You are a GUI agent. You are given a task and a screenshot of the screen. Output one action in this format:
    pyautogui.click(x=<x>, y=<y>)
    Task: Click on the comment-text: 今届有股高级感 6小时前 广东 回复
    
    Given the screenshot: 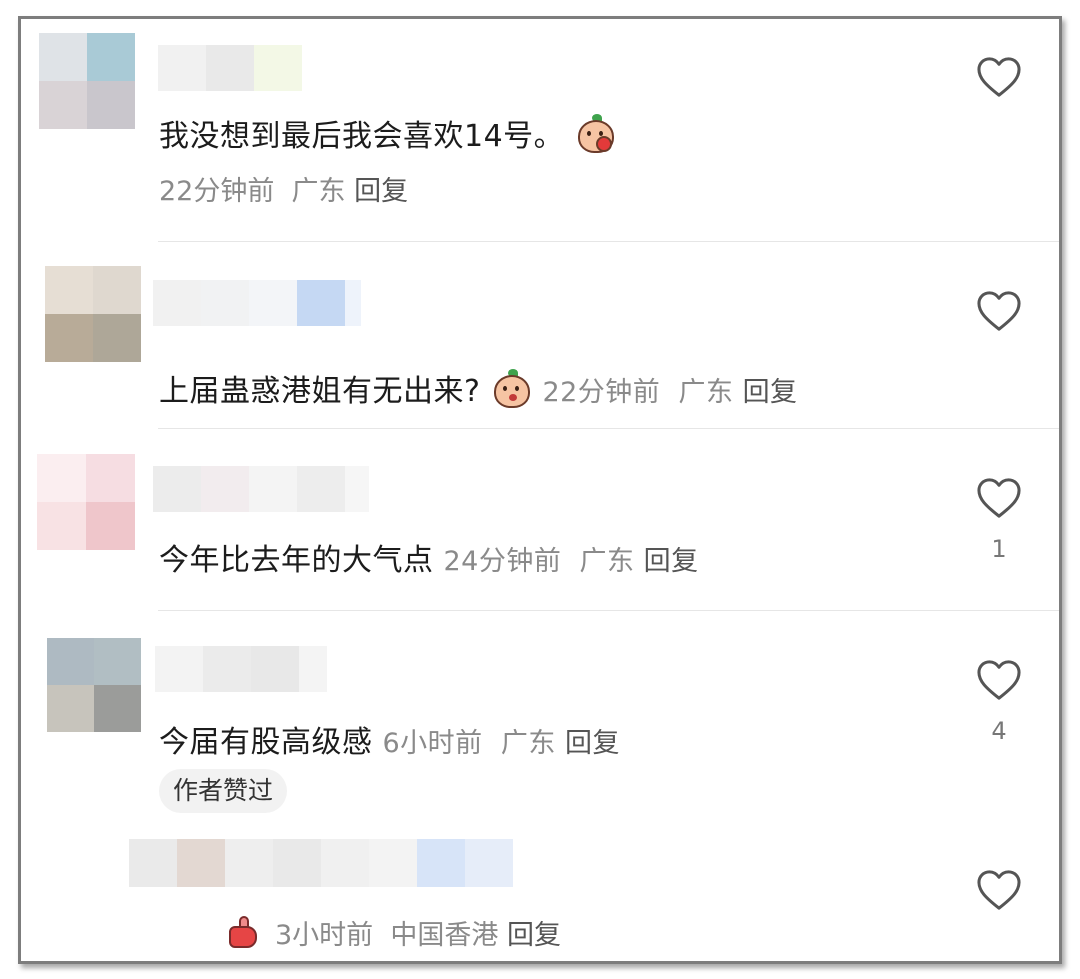 What is the action you would take?
    pyautogui.click(x=389, y=739)
    